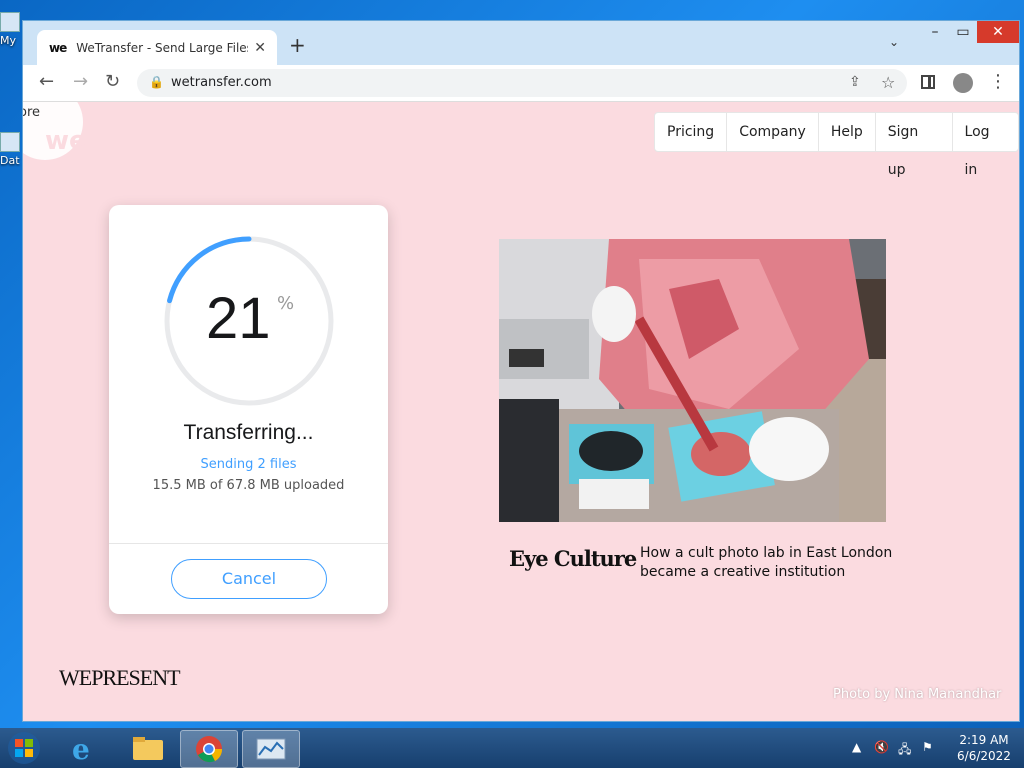 Image resolution: width=1024 pixels, height=768 pixels. Describe the element at coordinates (248, 464) in the screenshot. I see `sending-files-link: Sending 2 files` at that location.